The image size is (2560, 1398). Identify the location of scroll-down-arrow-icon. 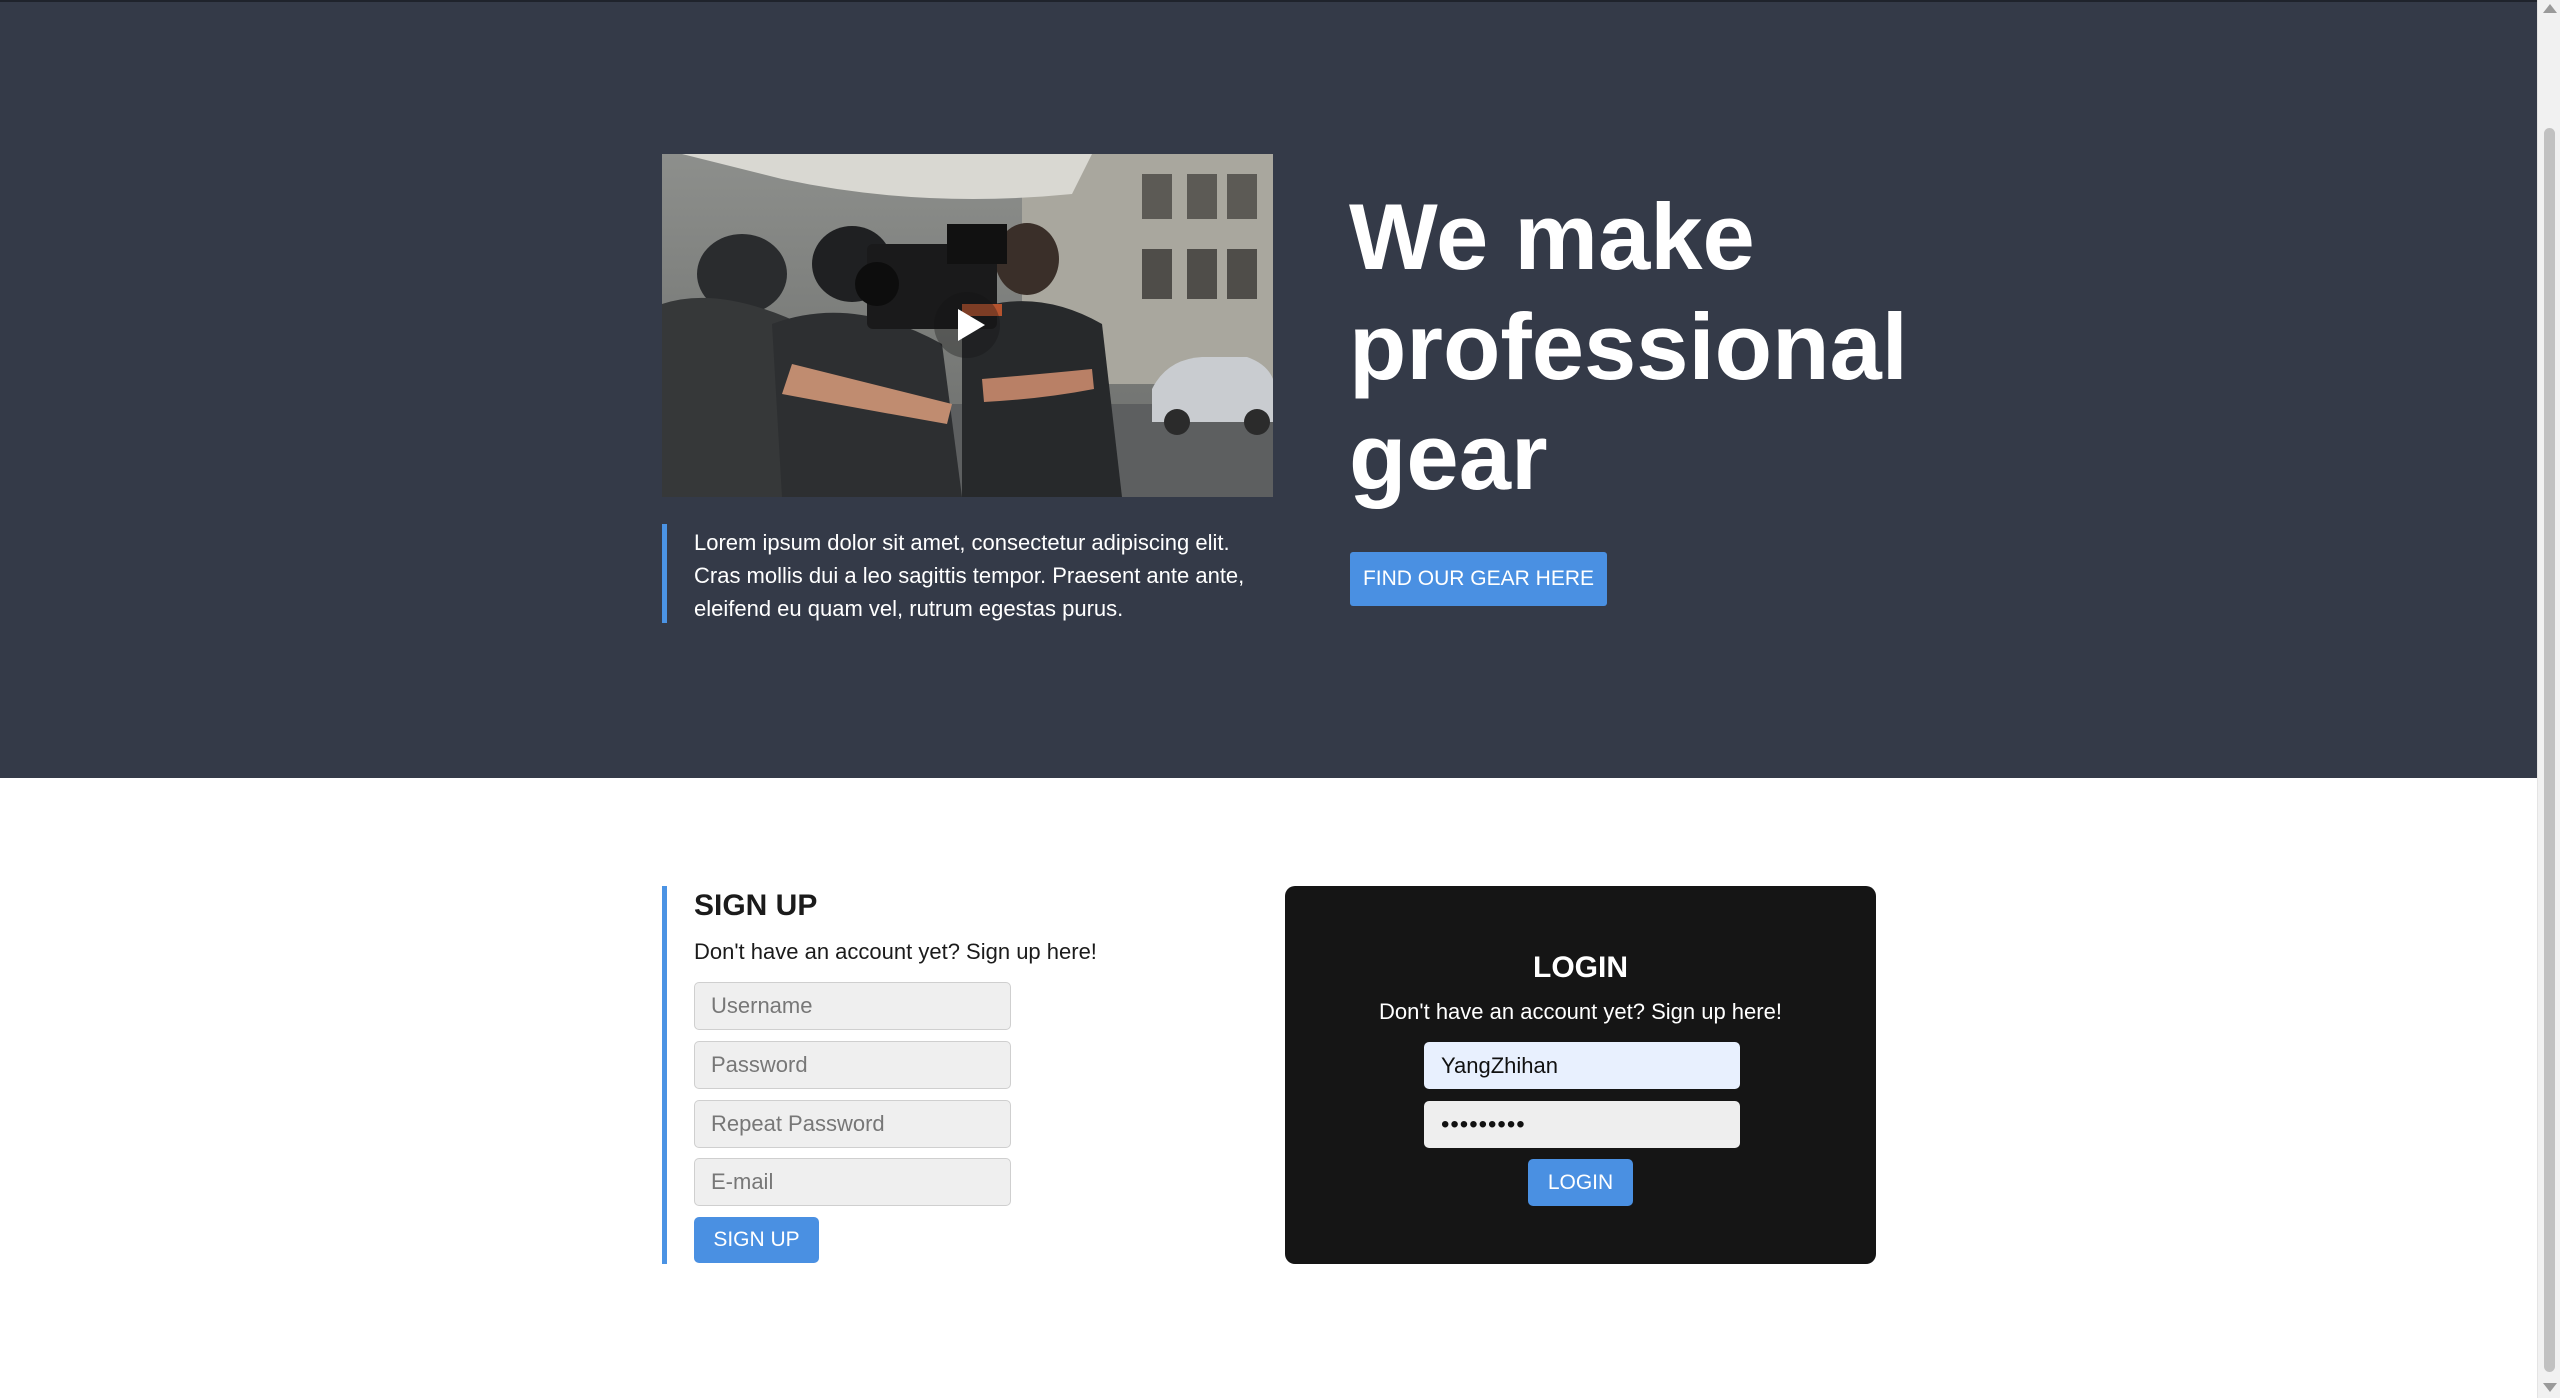
(2550, 1387).